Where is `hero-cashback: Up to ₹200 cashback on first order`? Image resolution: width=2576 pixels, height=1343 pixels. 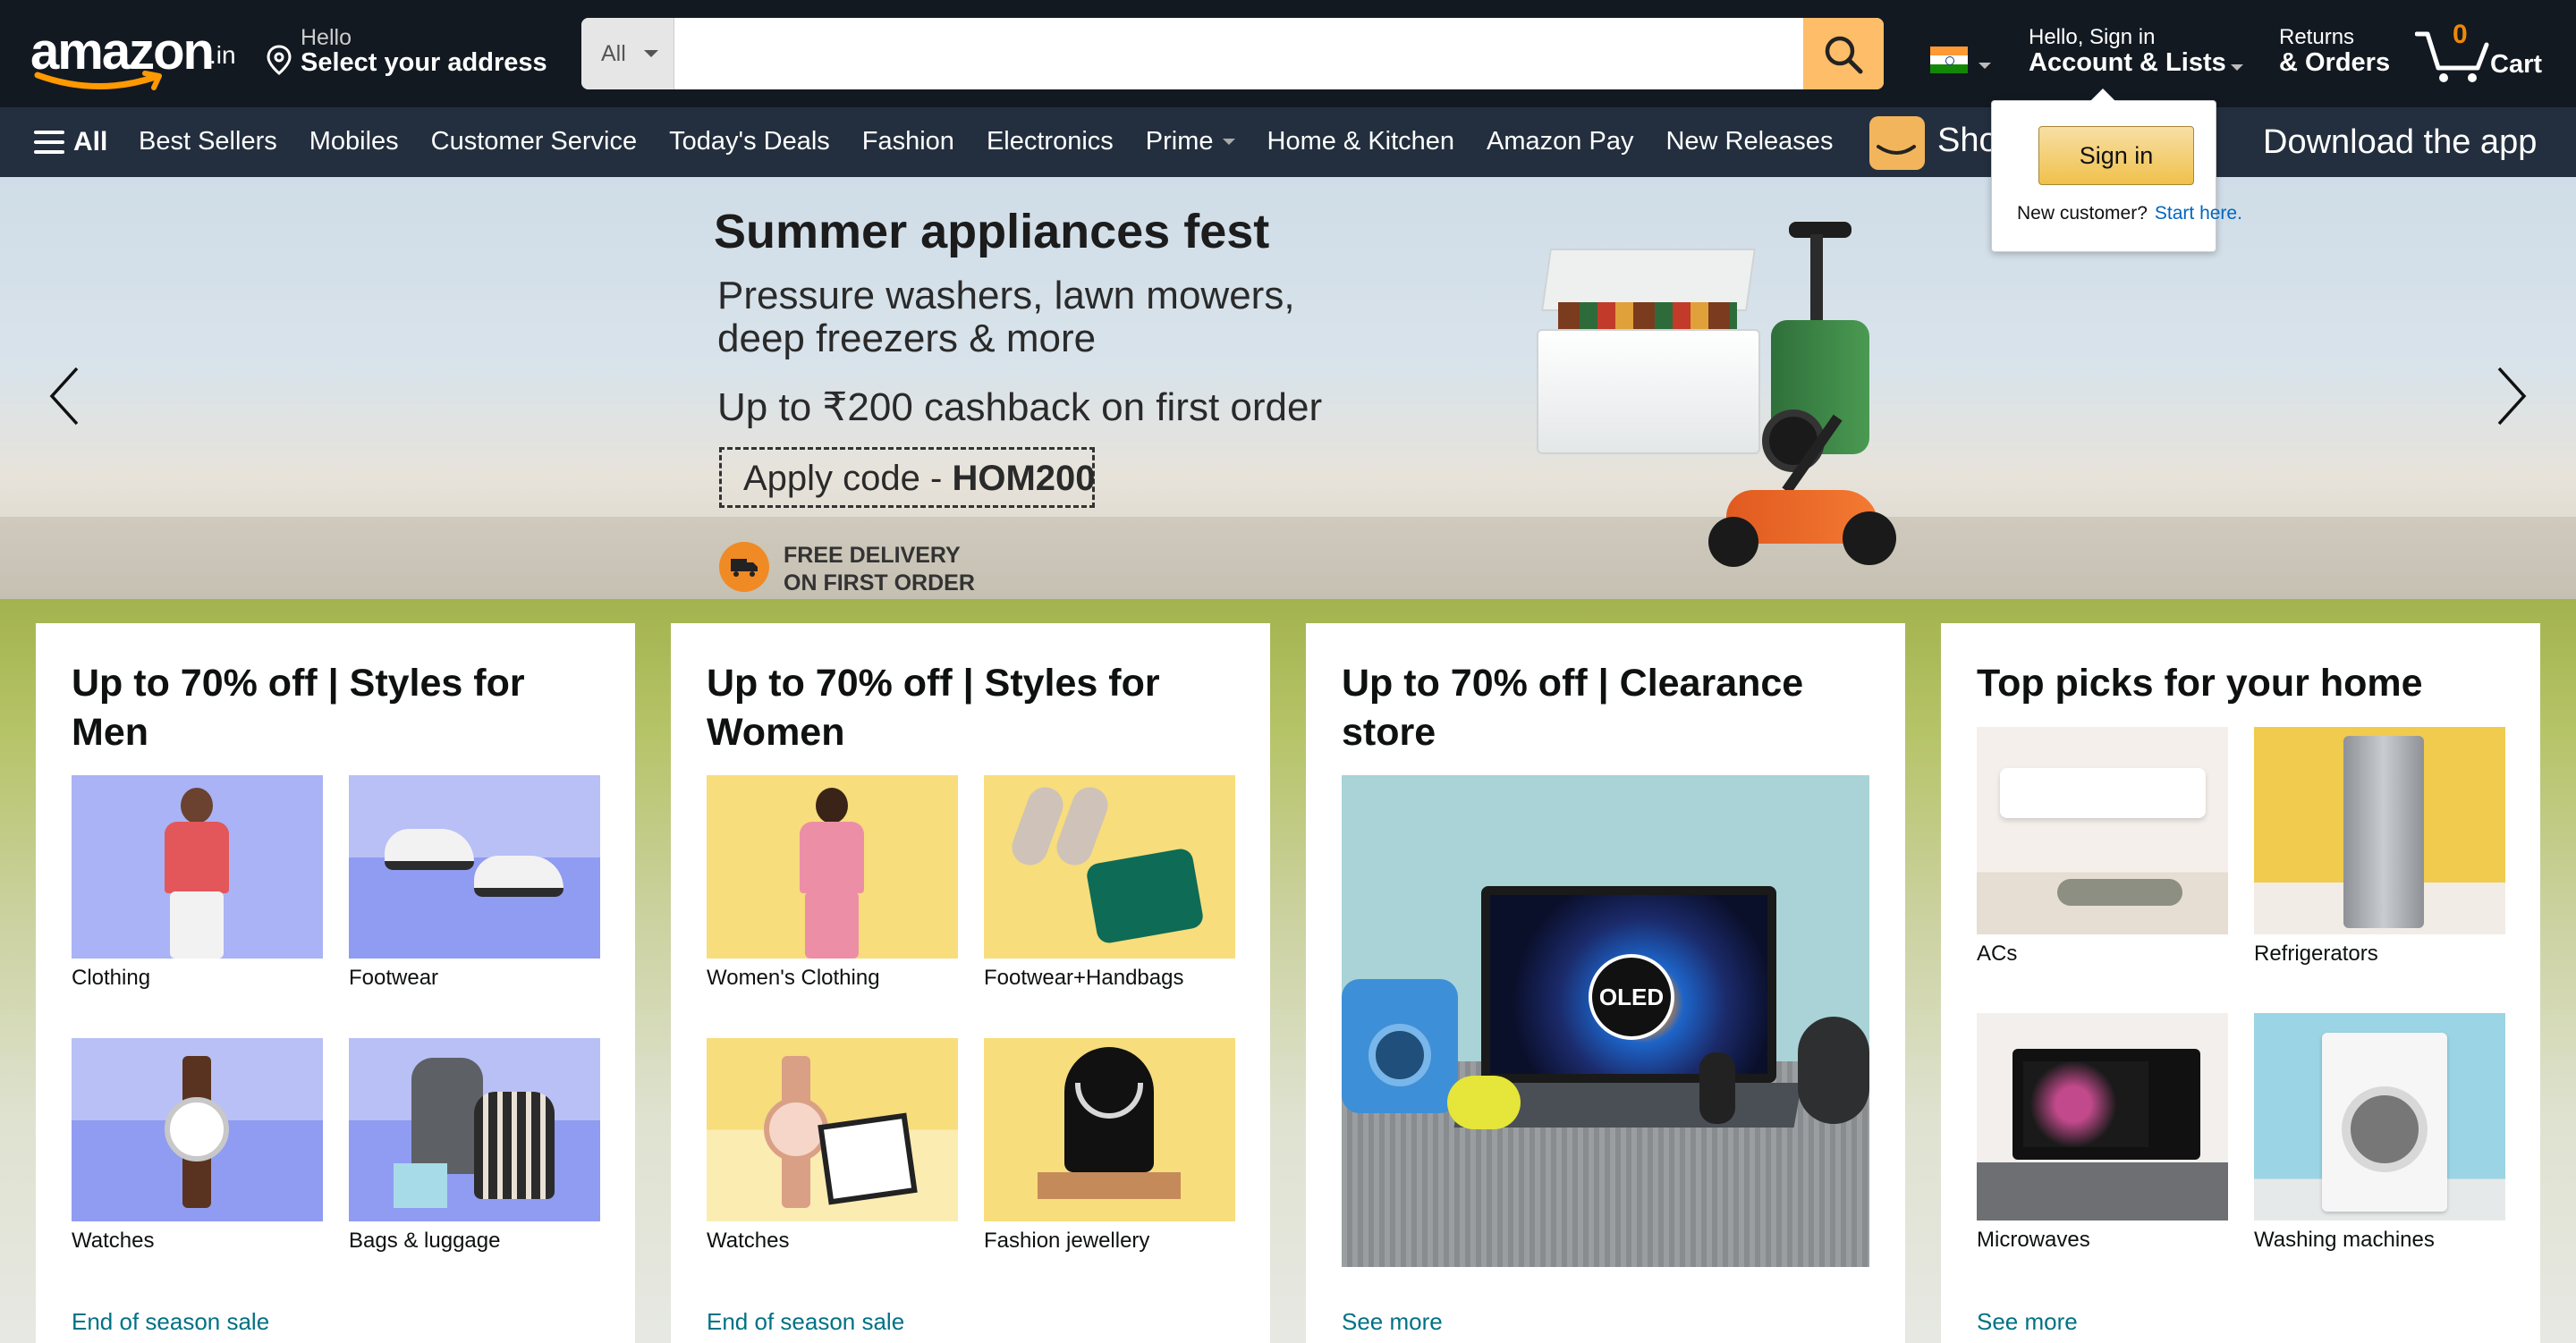 hero-cashback: Up to ₹200 cashback on first order is located at coordinates (1020, 407).